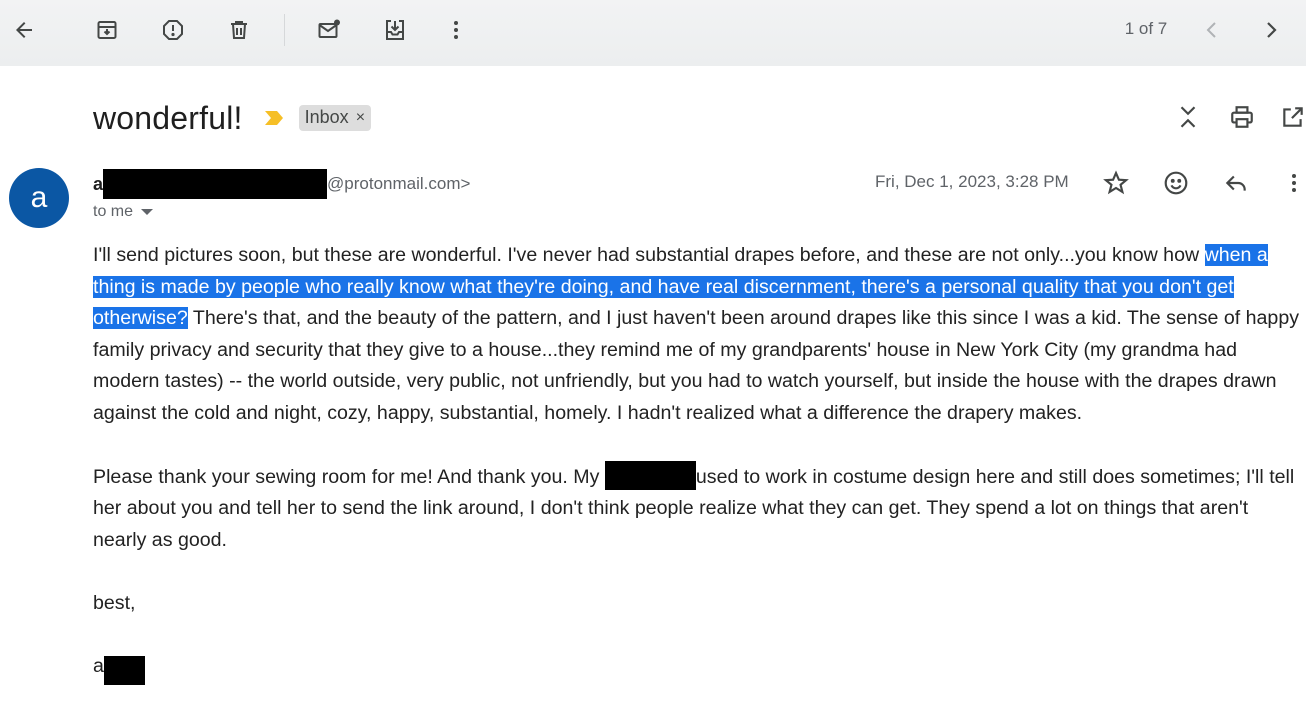 This screenshot has width=1306, height=723. What do you see at coordinates (274, 118) in the screenshot?
I see `importance-marker-icon` at bounding box center [274, 118].